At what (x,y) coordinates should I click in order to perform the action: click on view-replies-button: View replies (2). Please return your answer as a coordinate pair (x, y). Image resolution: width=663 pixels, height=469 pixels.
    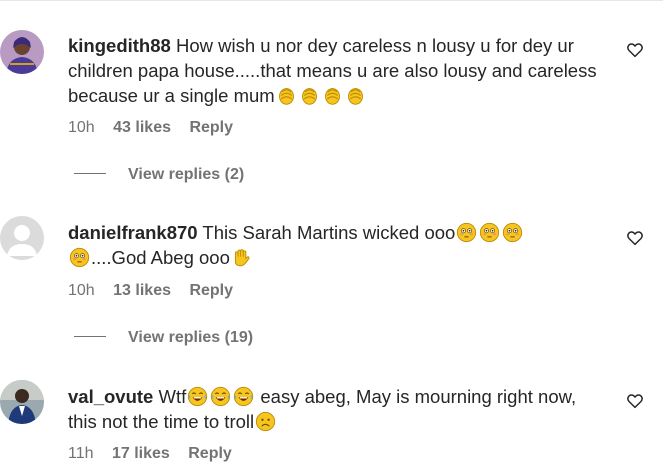
    Looking at the image, I should click on (159, 175).